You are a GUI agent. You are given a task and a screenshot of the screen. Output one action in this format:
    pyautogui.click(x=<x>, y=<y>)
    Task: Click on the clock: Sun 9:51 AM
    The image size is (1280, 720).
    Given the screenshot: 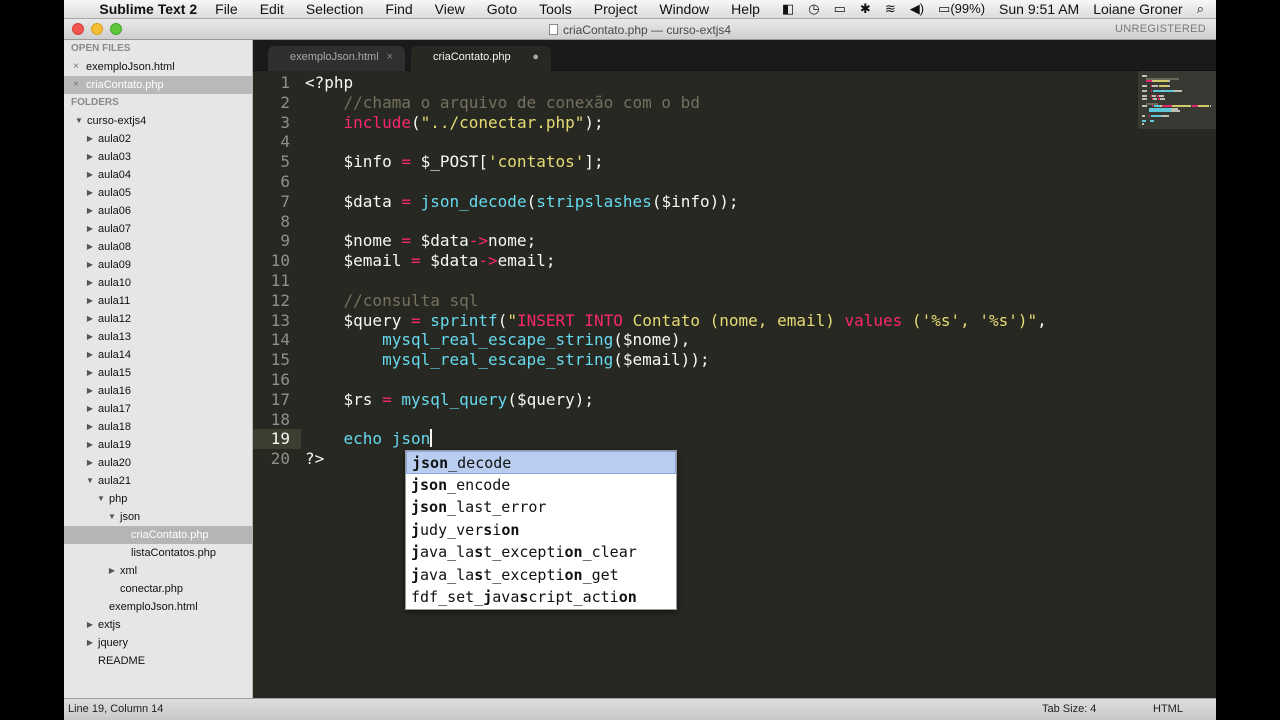 What is the action you would take?
    pyautogui.click(x=1039, y=9)
    